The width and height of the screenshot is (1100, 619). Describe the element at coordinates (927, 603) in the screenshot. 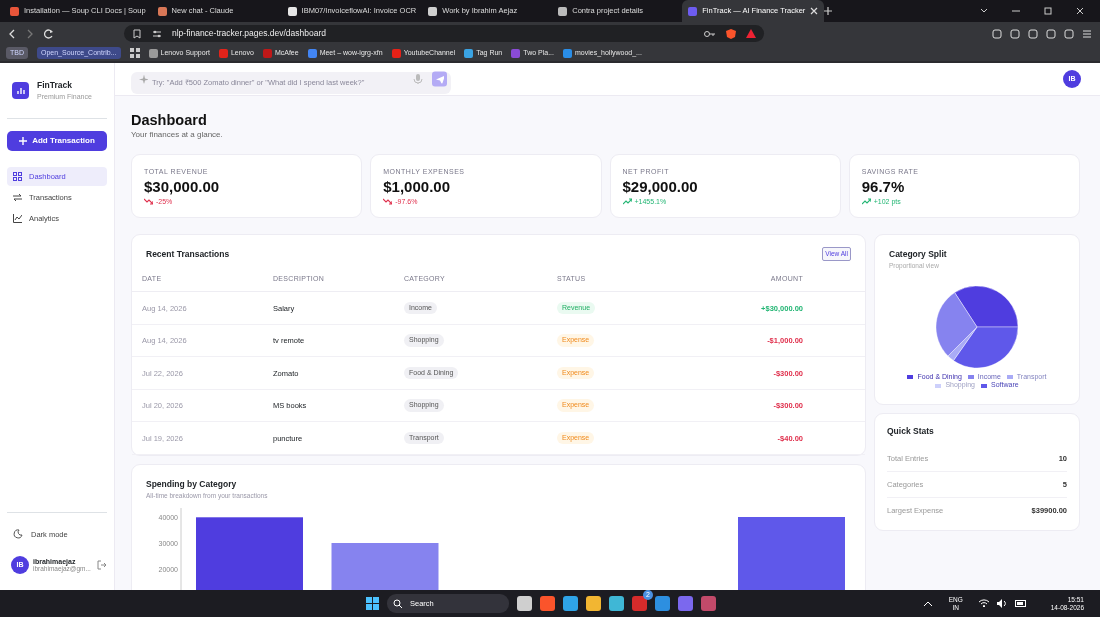

I see `chevron-up-icon` at that location.